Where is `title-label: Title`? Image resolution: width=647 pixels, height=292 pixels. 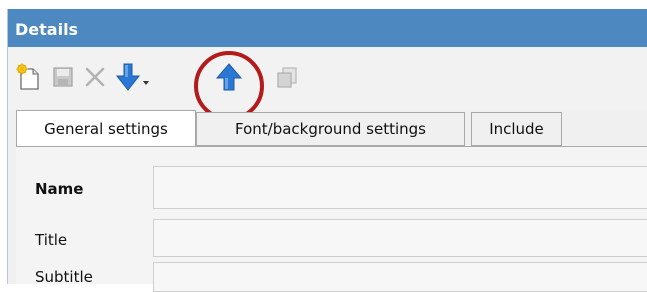 title-label: Title is located at coordinates (51, 240).